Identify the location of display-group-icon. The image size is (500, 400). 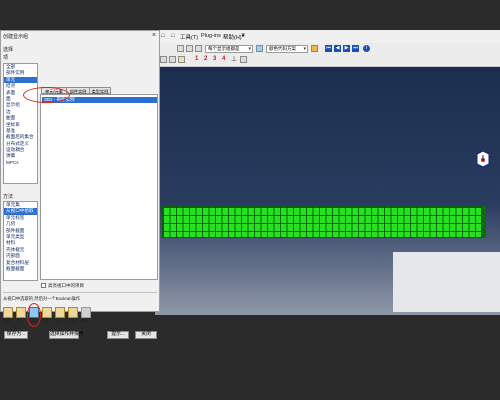
(259, 48).